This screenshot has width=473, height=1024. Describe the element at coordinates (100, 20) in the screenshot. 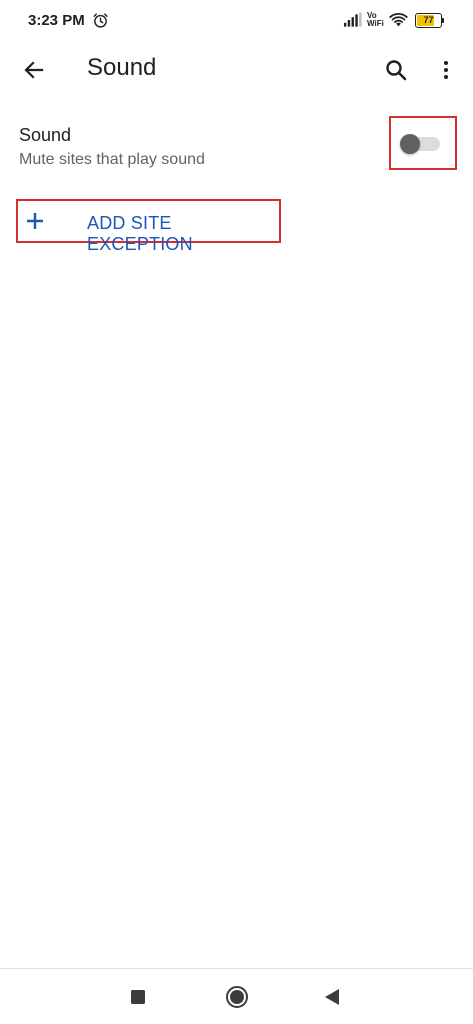

I see `alarm-icon` at that location.